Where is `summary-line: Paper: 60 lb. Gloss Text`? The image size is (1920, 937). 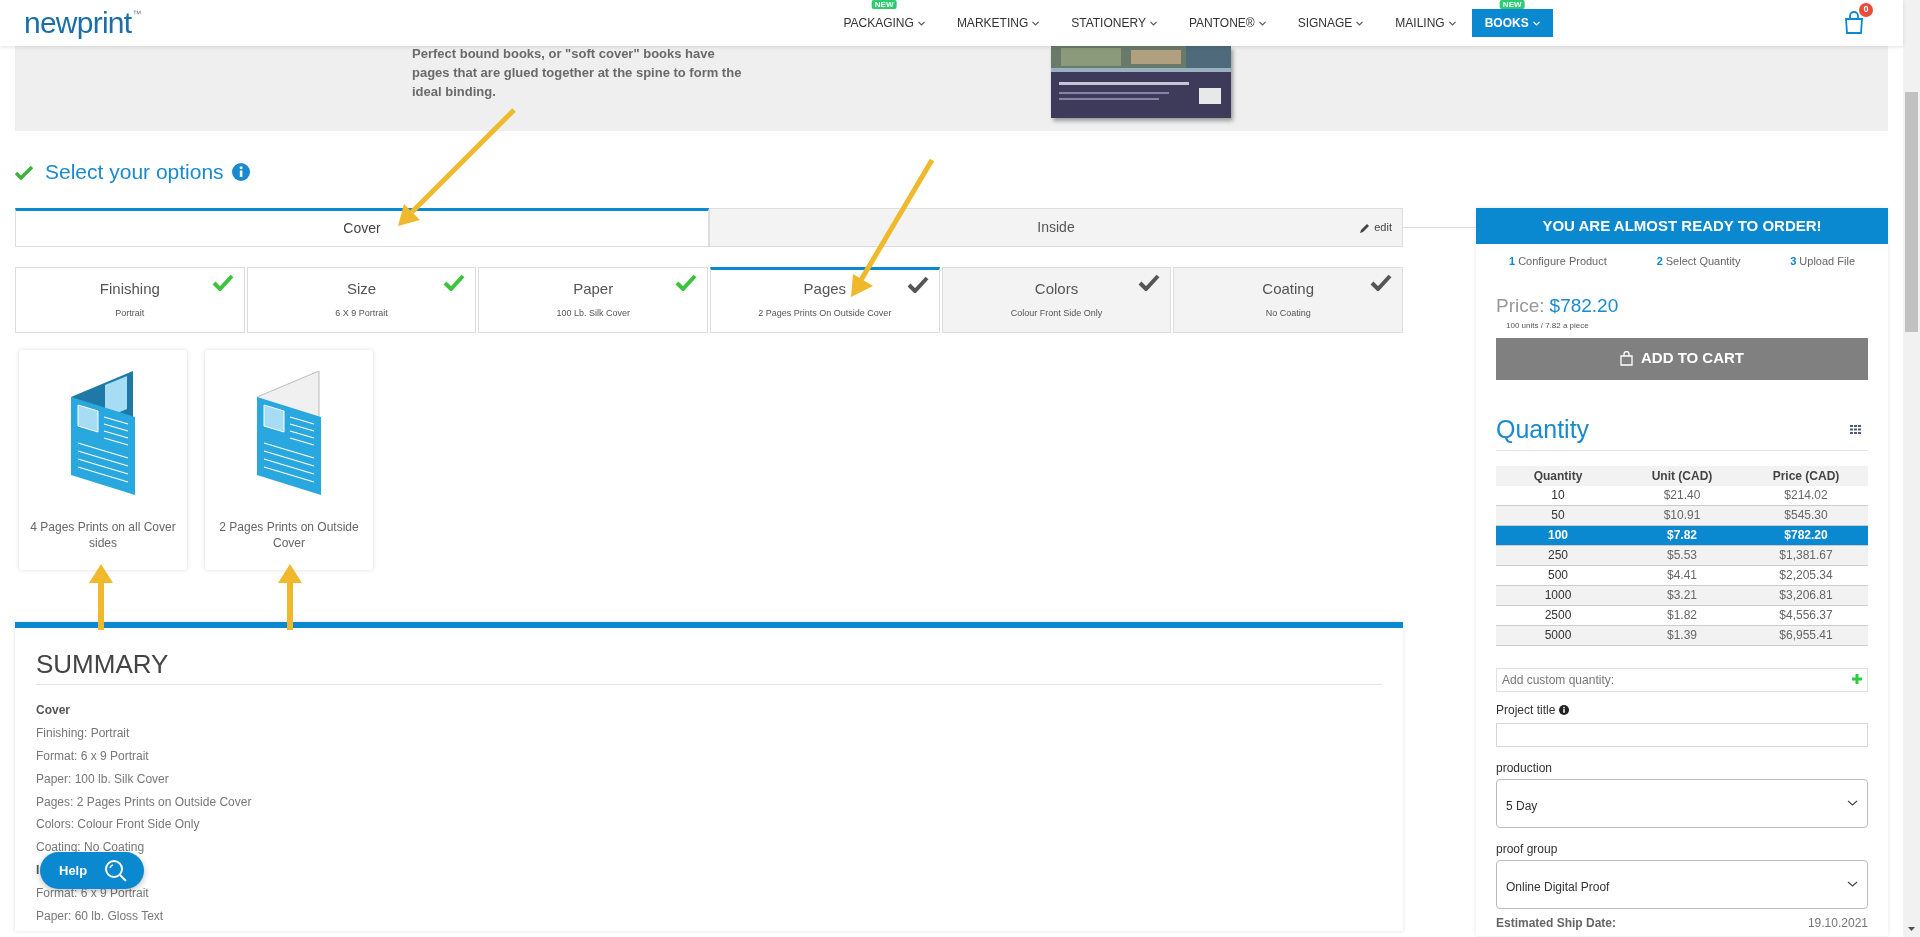
summary-line: Paper: 60 lb. Gloss Text is located at coordinates (100, 916).